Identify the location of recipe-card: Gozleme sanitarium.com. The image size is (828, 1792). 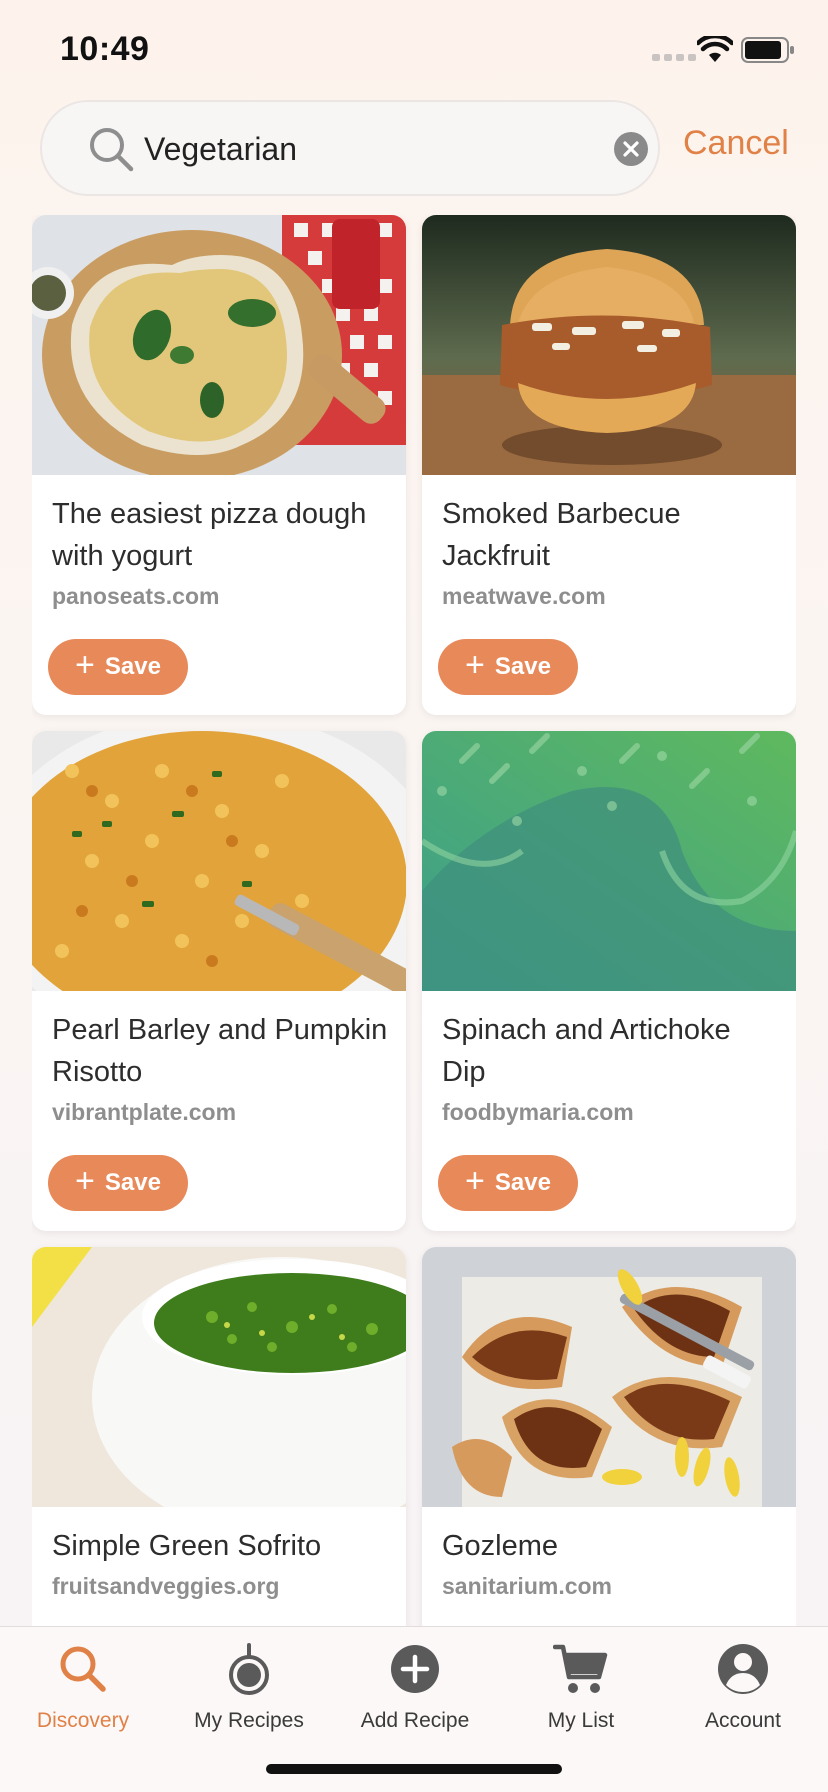
(609, 1437).